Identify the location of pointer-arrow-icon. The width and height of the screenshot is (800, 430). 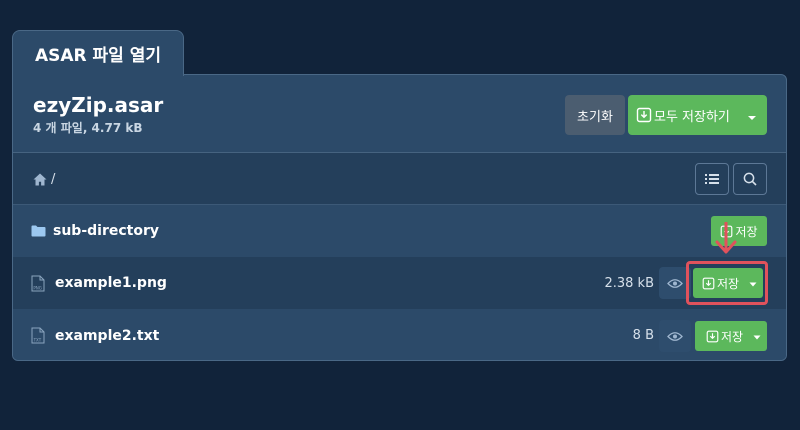
(726, 238).